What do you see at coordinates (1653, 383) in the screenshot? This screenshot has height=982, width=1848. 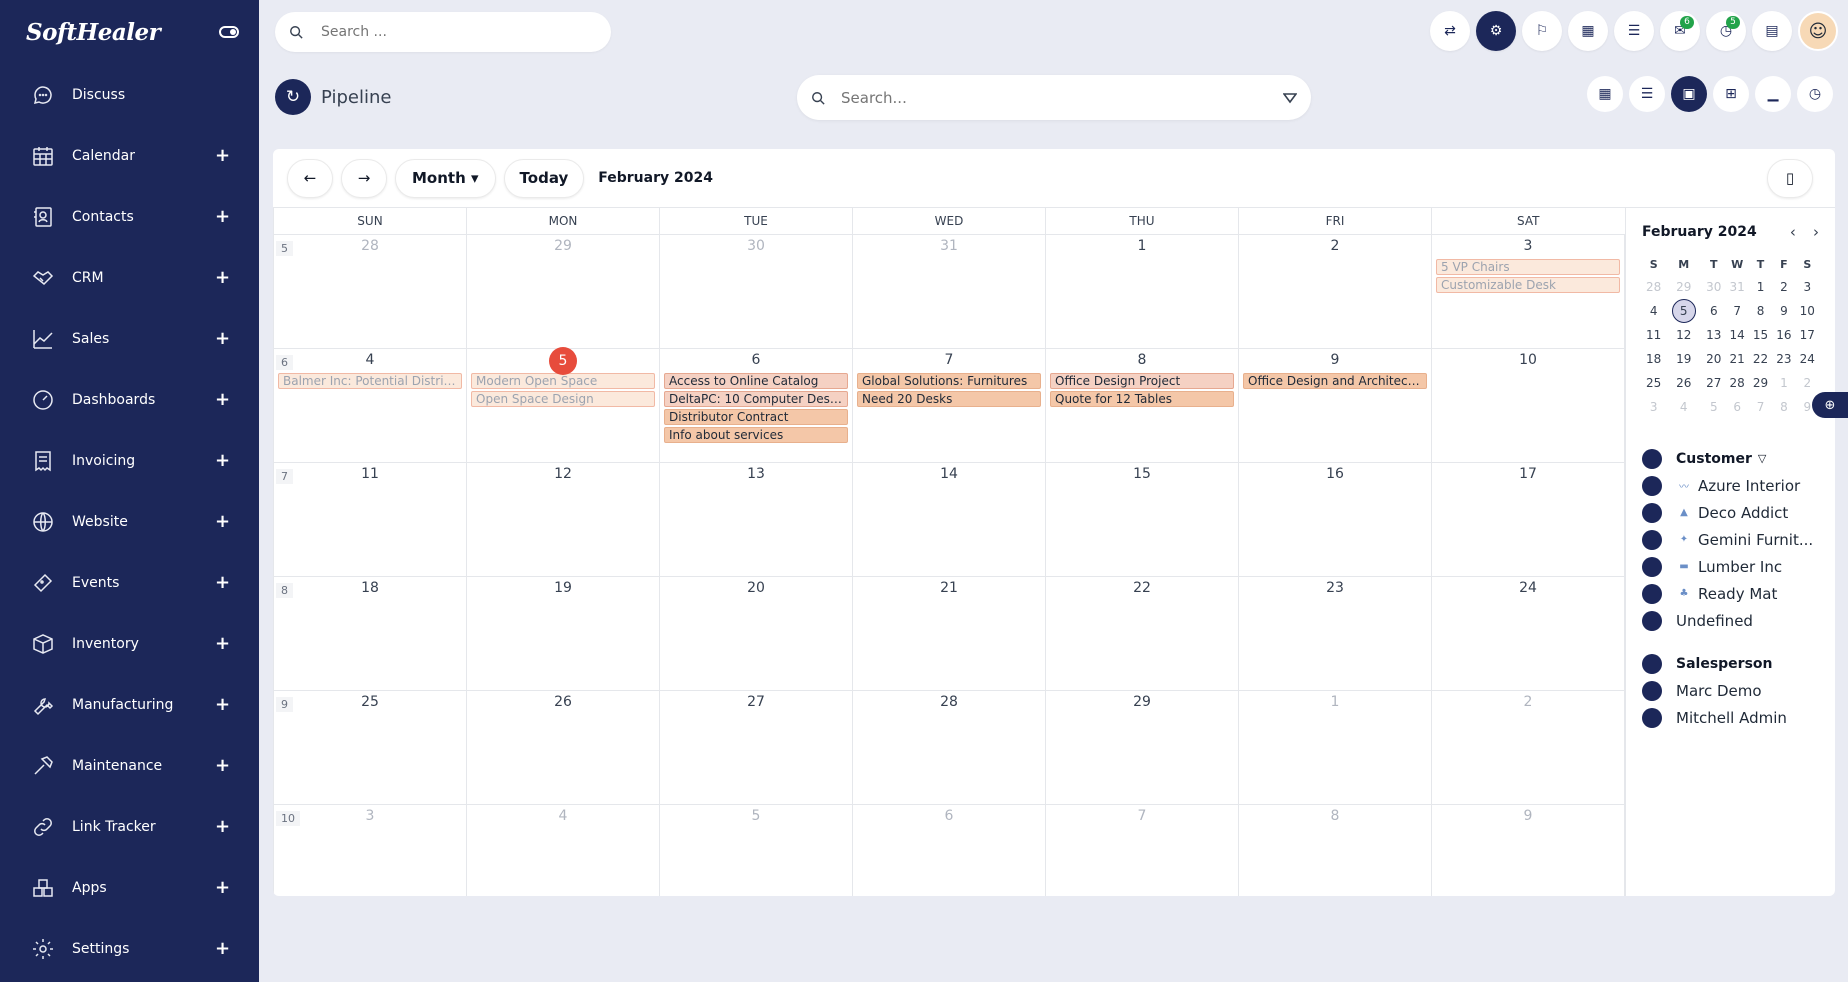 I see `mini-day: 25` at bounding box center [1653, 383].